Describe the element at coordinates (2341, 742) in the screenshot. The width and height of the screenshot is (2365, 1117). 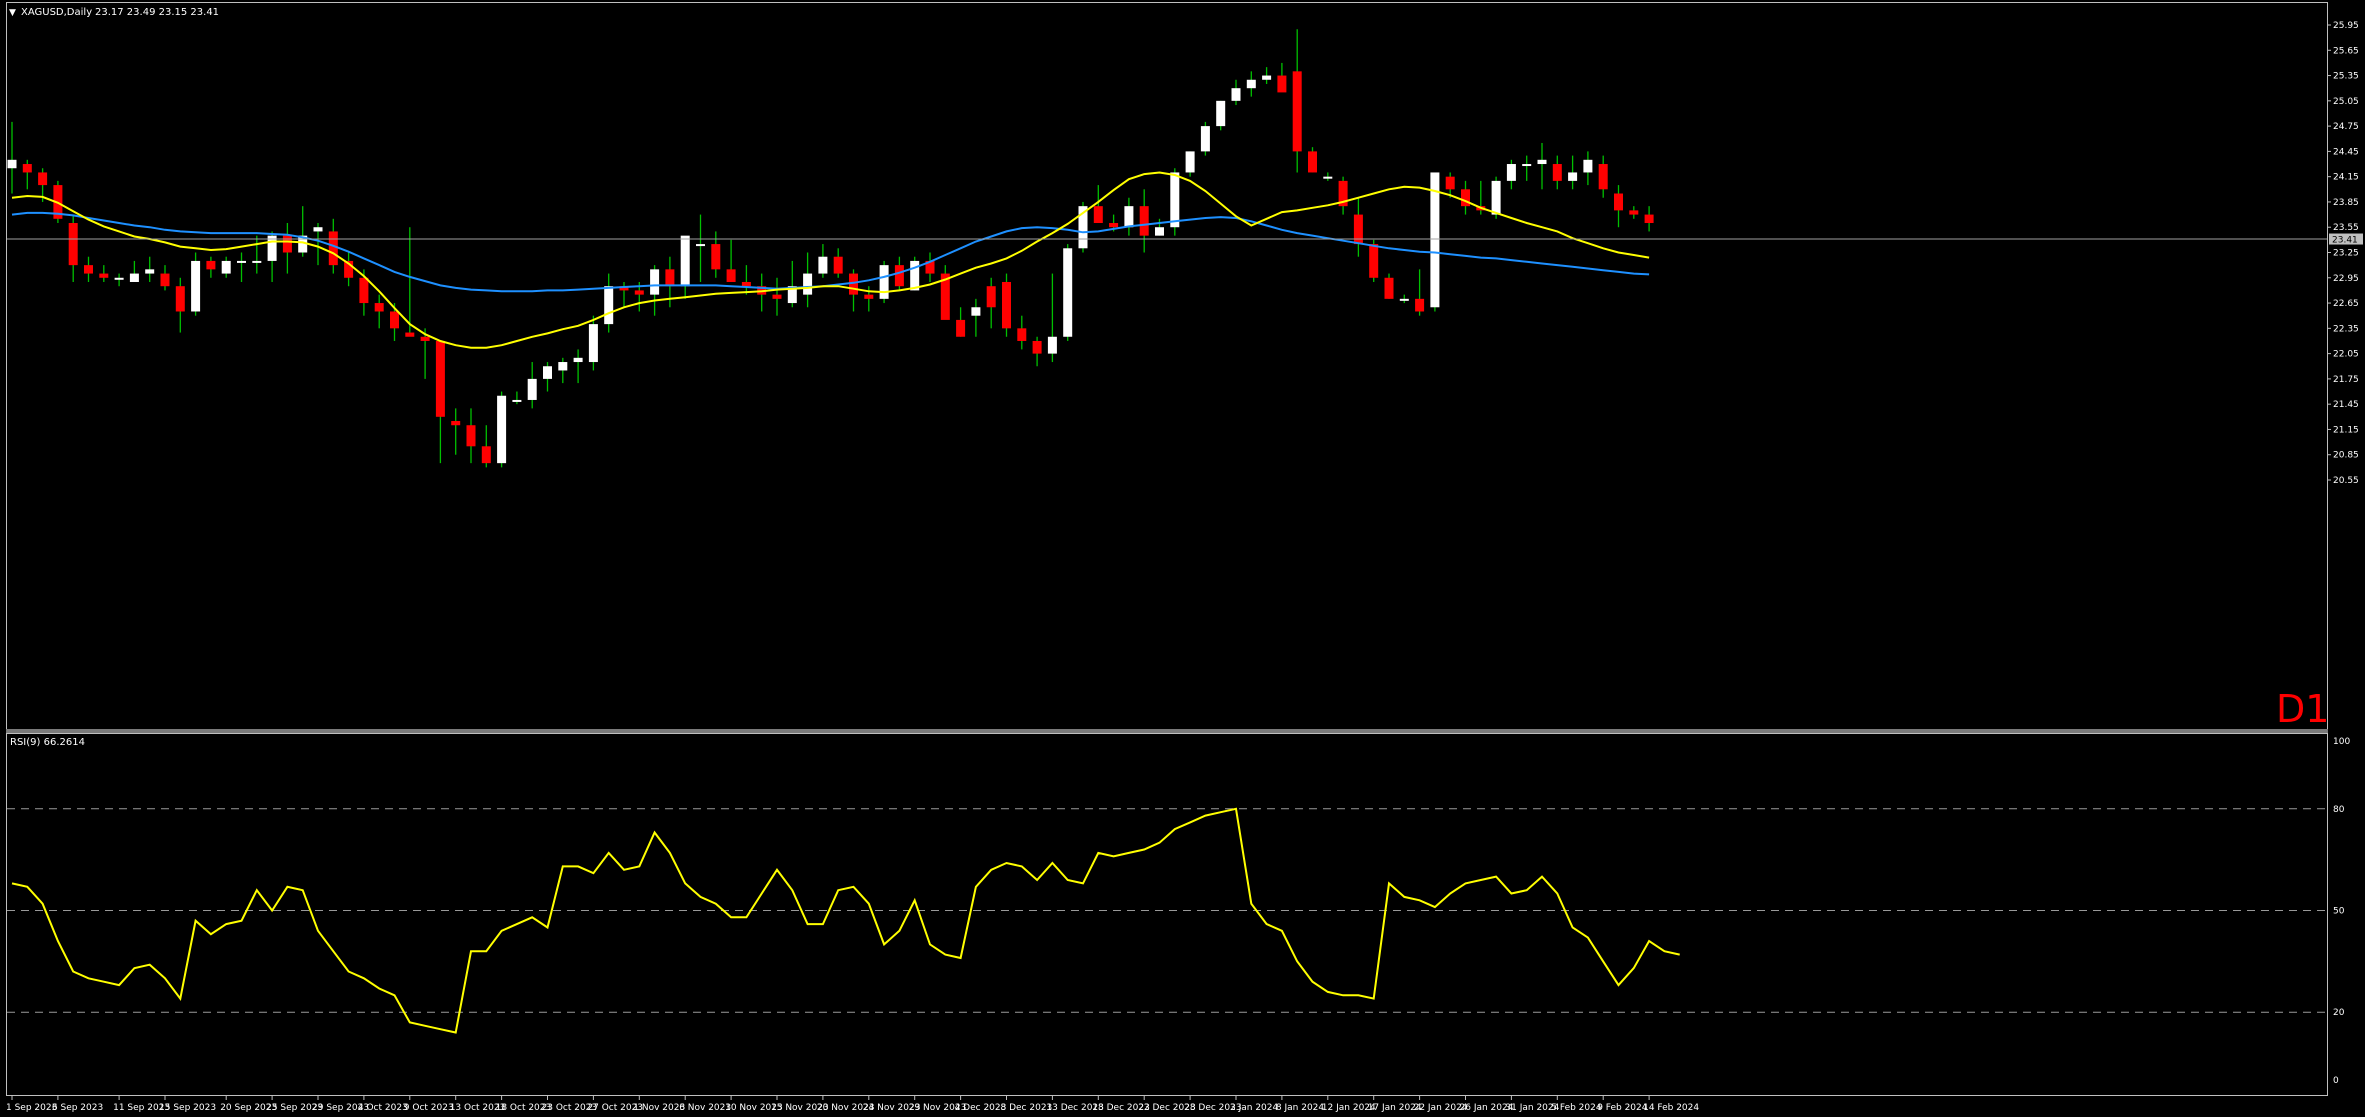
I see `rsi-tick-label: 100` at that location.